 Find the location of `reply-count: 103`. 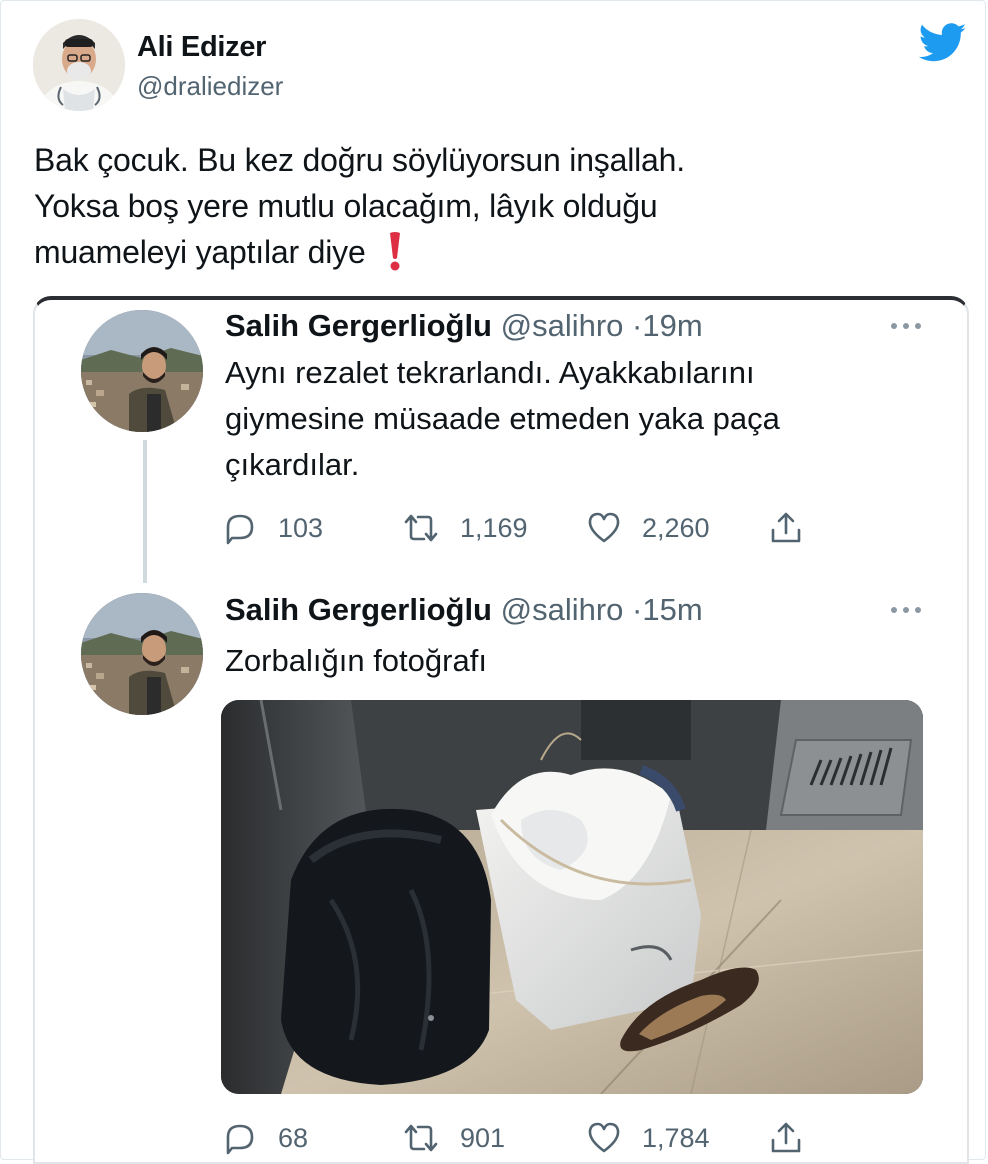

reply-count: 103 is located at coordinates (301, 527).